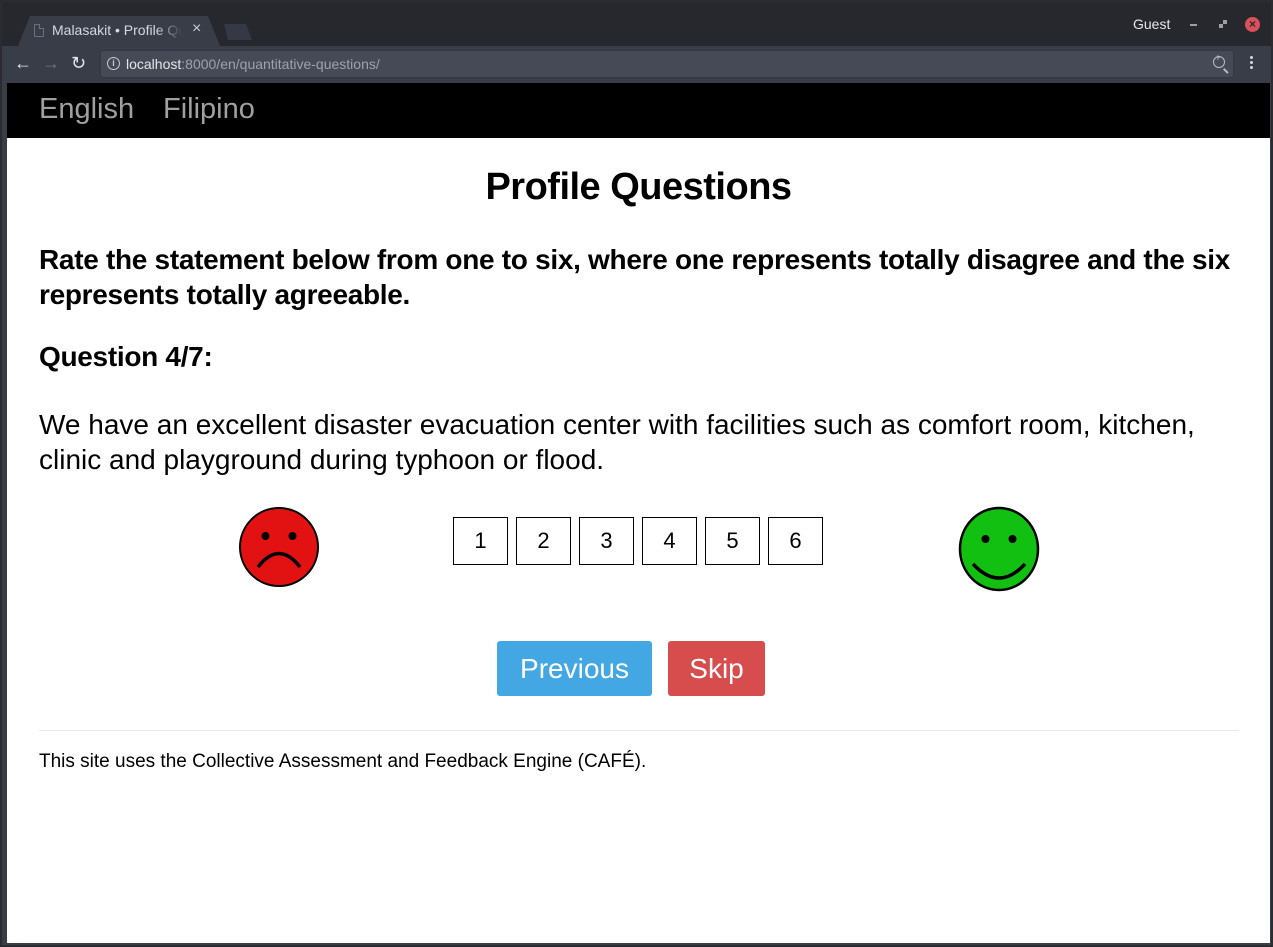 This screenshot has width=1273, height=947. Describe the element at coordinates (638, 541) in the screenshot. I see `rating-scale: 1 2 3 4 5 6` at that location.